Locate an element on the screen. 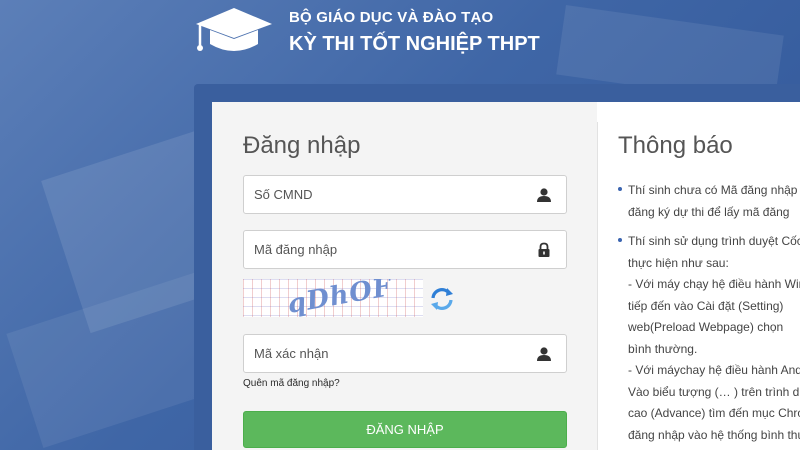 This screenshot has height=450, width=800. notice-line: tiếp đến vào Cài đặt (Setting) is located at coordinates (706, 305).